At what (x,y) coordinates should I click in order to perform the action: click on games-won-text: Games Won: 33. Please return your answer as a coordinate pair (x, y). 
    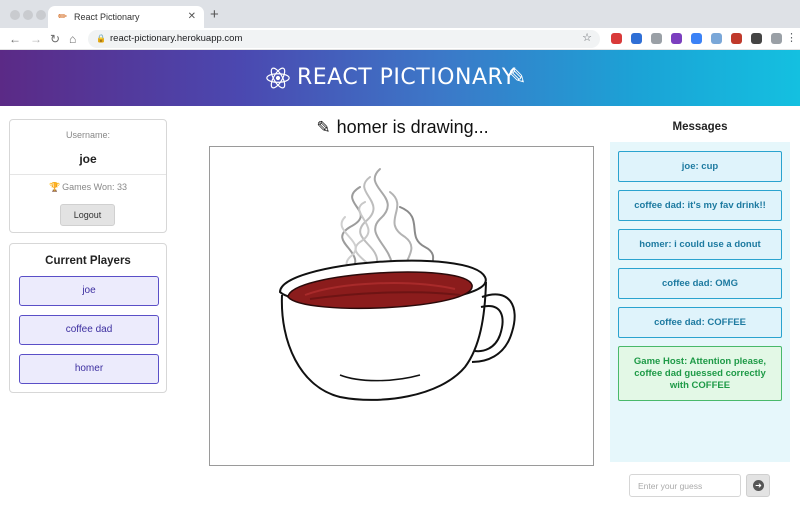
    Looking at the image, I should click on (95, 187).